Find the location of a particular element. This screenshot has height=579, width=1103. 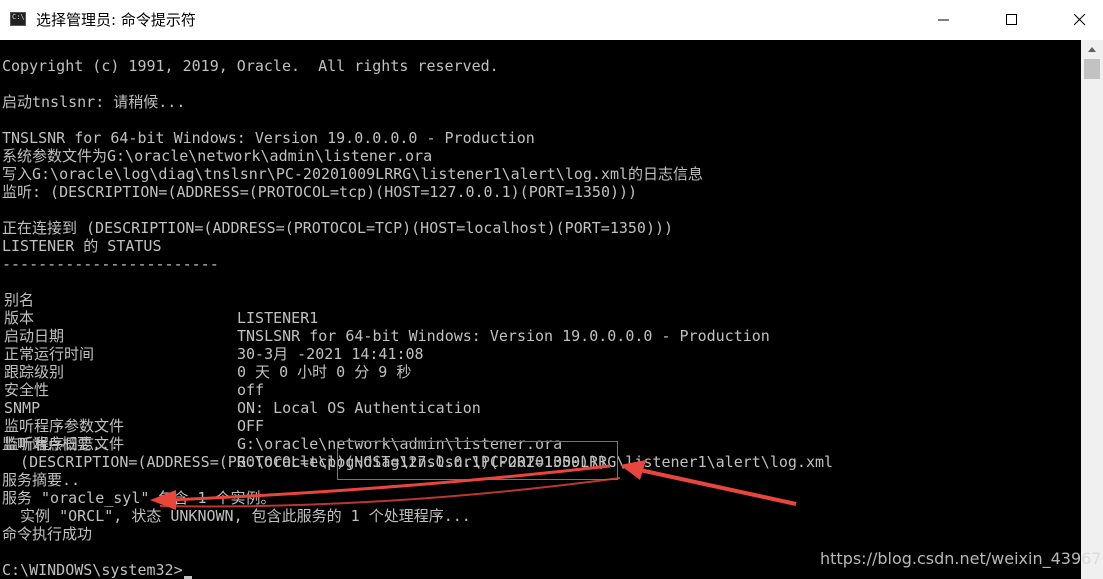

close-button is located at coordinates (1080, 20).